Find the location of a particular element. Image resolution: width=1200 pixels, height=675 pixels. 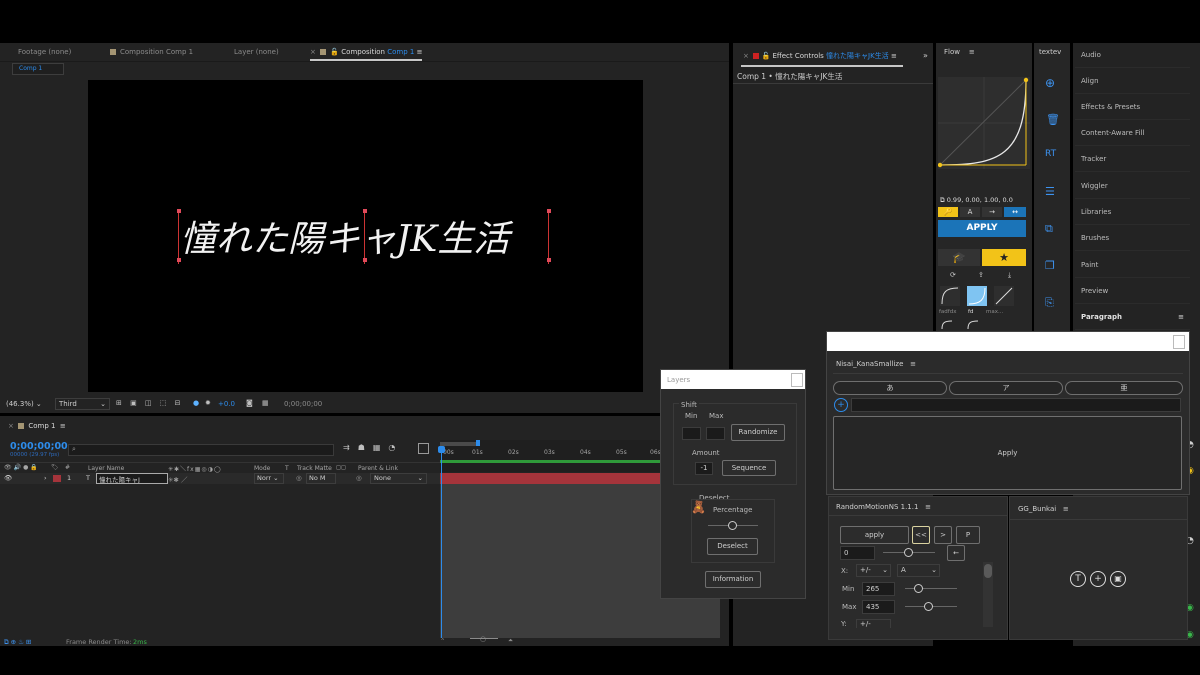

random-motion-tab: RandomMotionNS 1.1.1 ≡ is located at coordinates (883, 507).